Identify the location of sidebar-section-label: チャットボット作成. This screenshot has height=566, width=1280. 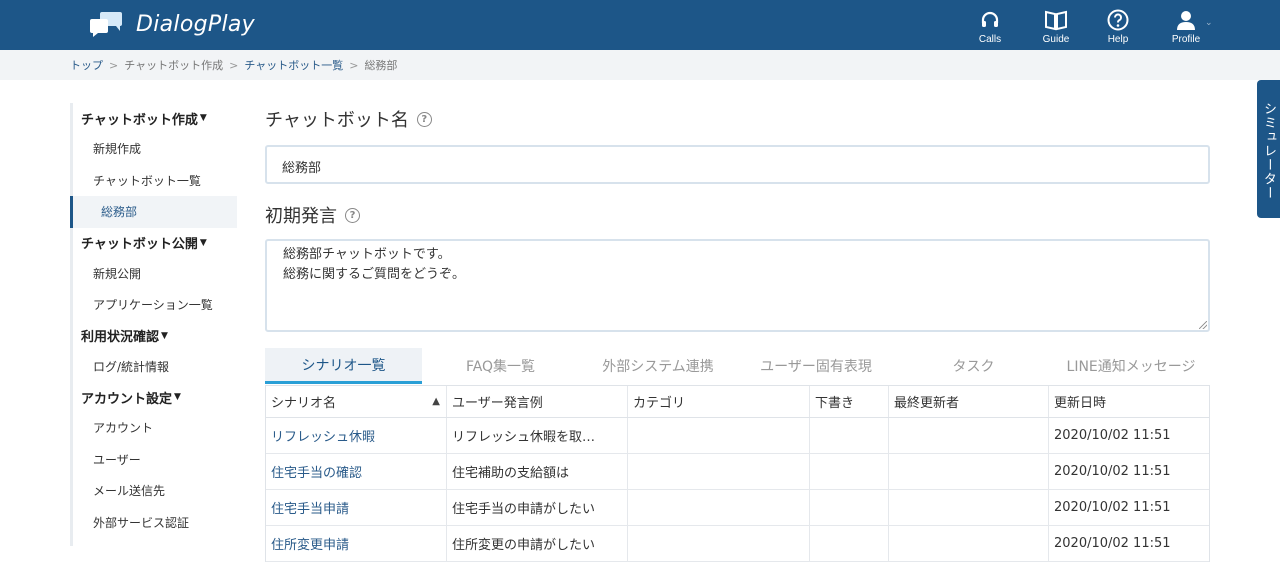
(139, 120).